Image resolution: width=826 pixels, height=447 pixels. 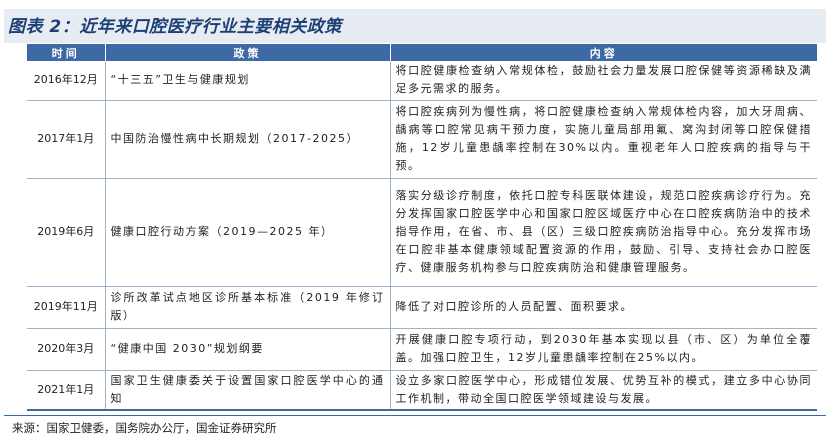 What do you see at coordinates (66, 307) in the screenshot?
I see `row-time: 2019年11月` at bounding box center [66, 307].